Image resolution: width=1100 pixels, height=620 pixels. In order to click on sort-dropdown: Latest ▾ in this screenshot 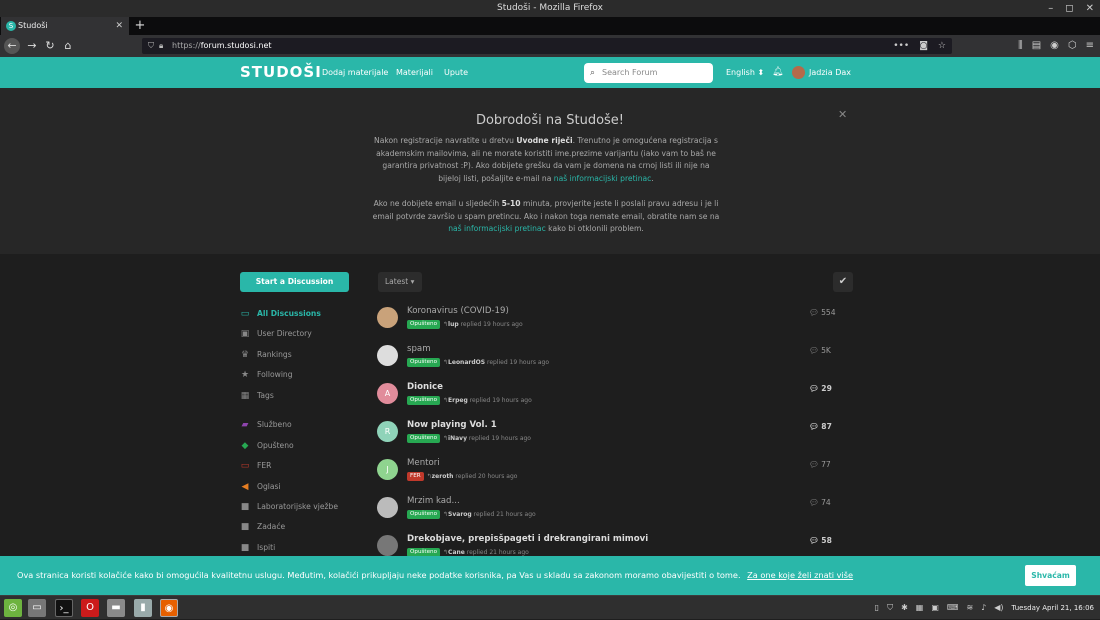, I will do `click(400, 282)`.